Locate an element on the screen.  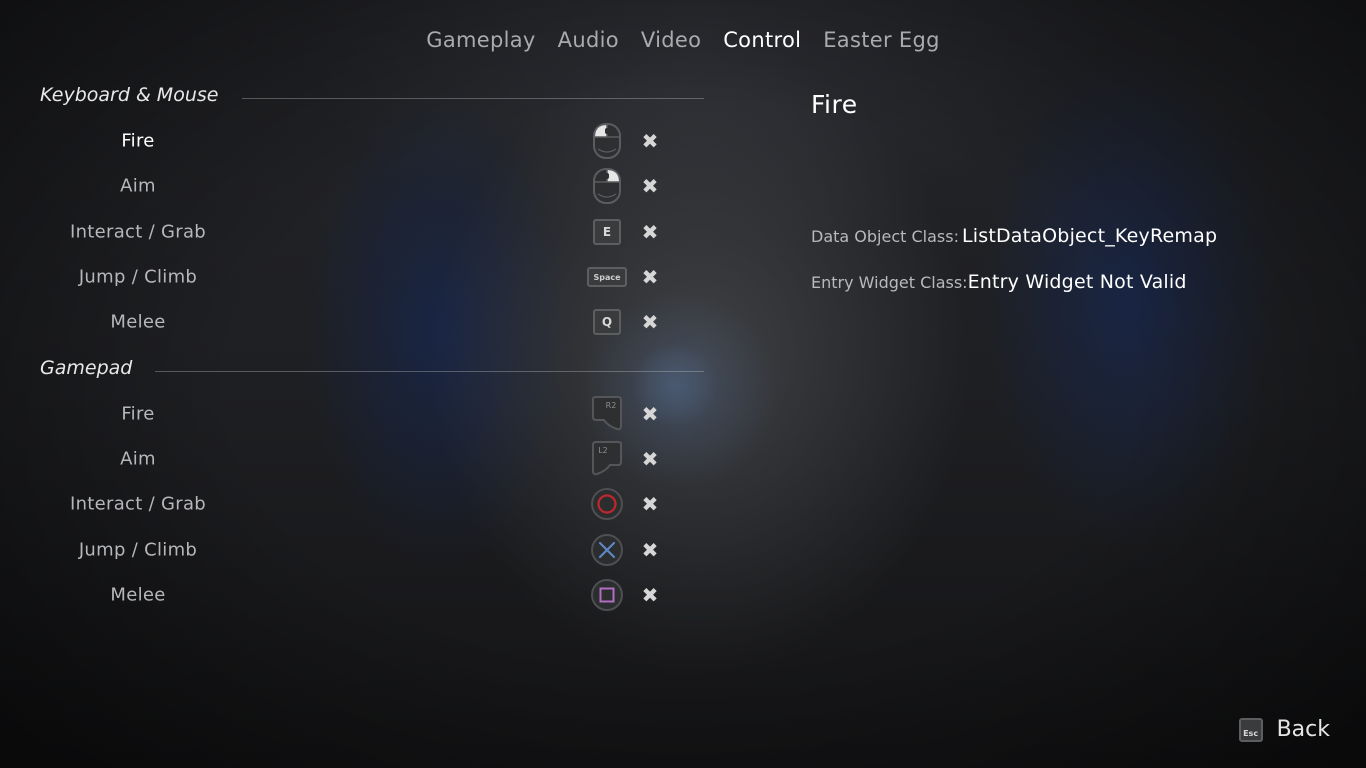
gamepad-row-melee: Melee ✖ is located at coordinates (350, 595).